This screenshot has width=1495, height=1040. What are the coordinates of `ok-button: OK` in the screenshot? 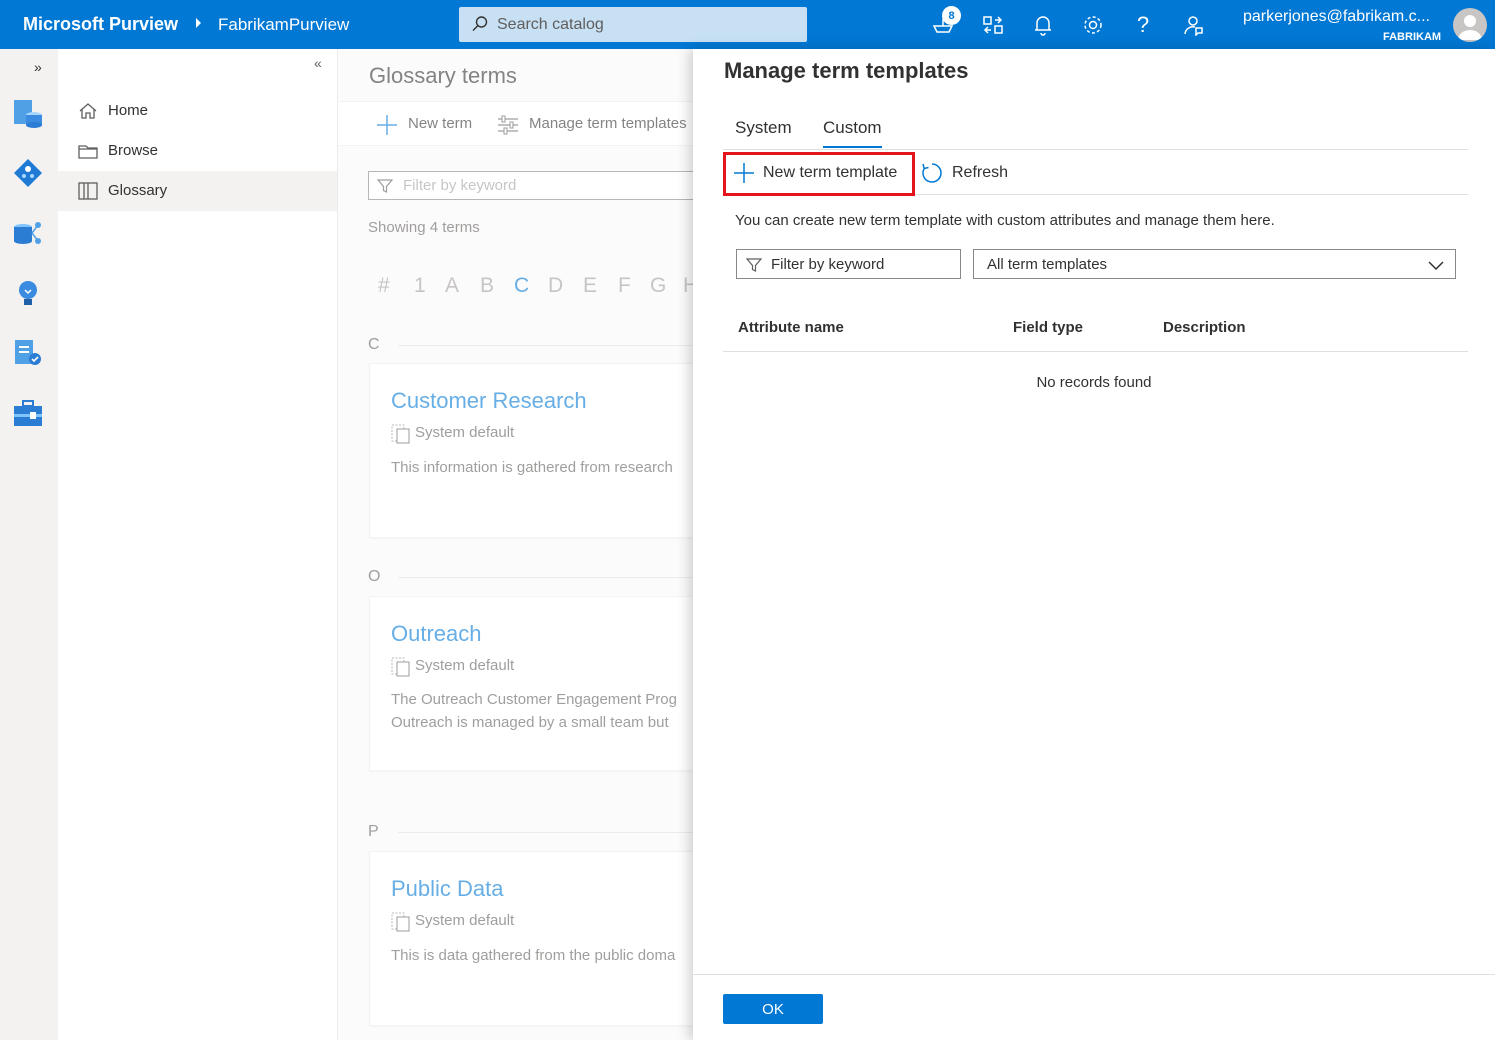 It's located at (773, 1009).